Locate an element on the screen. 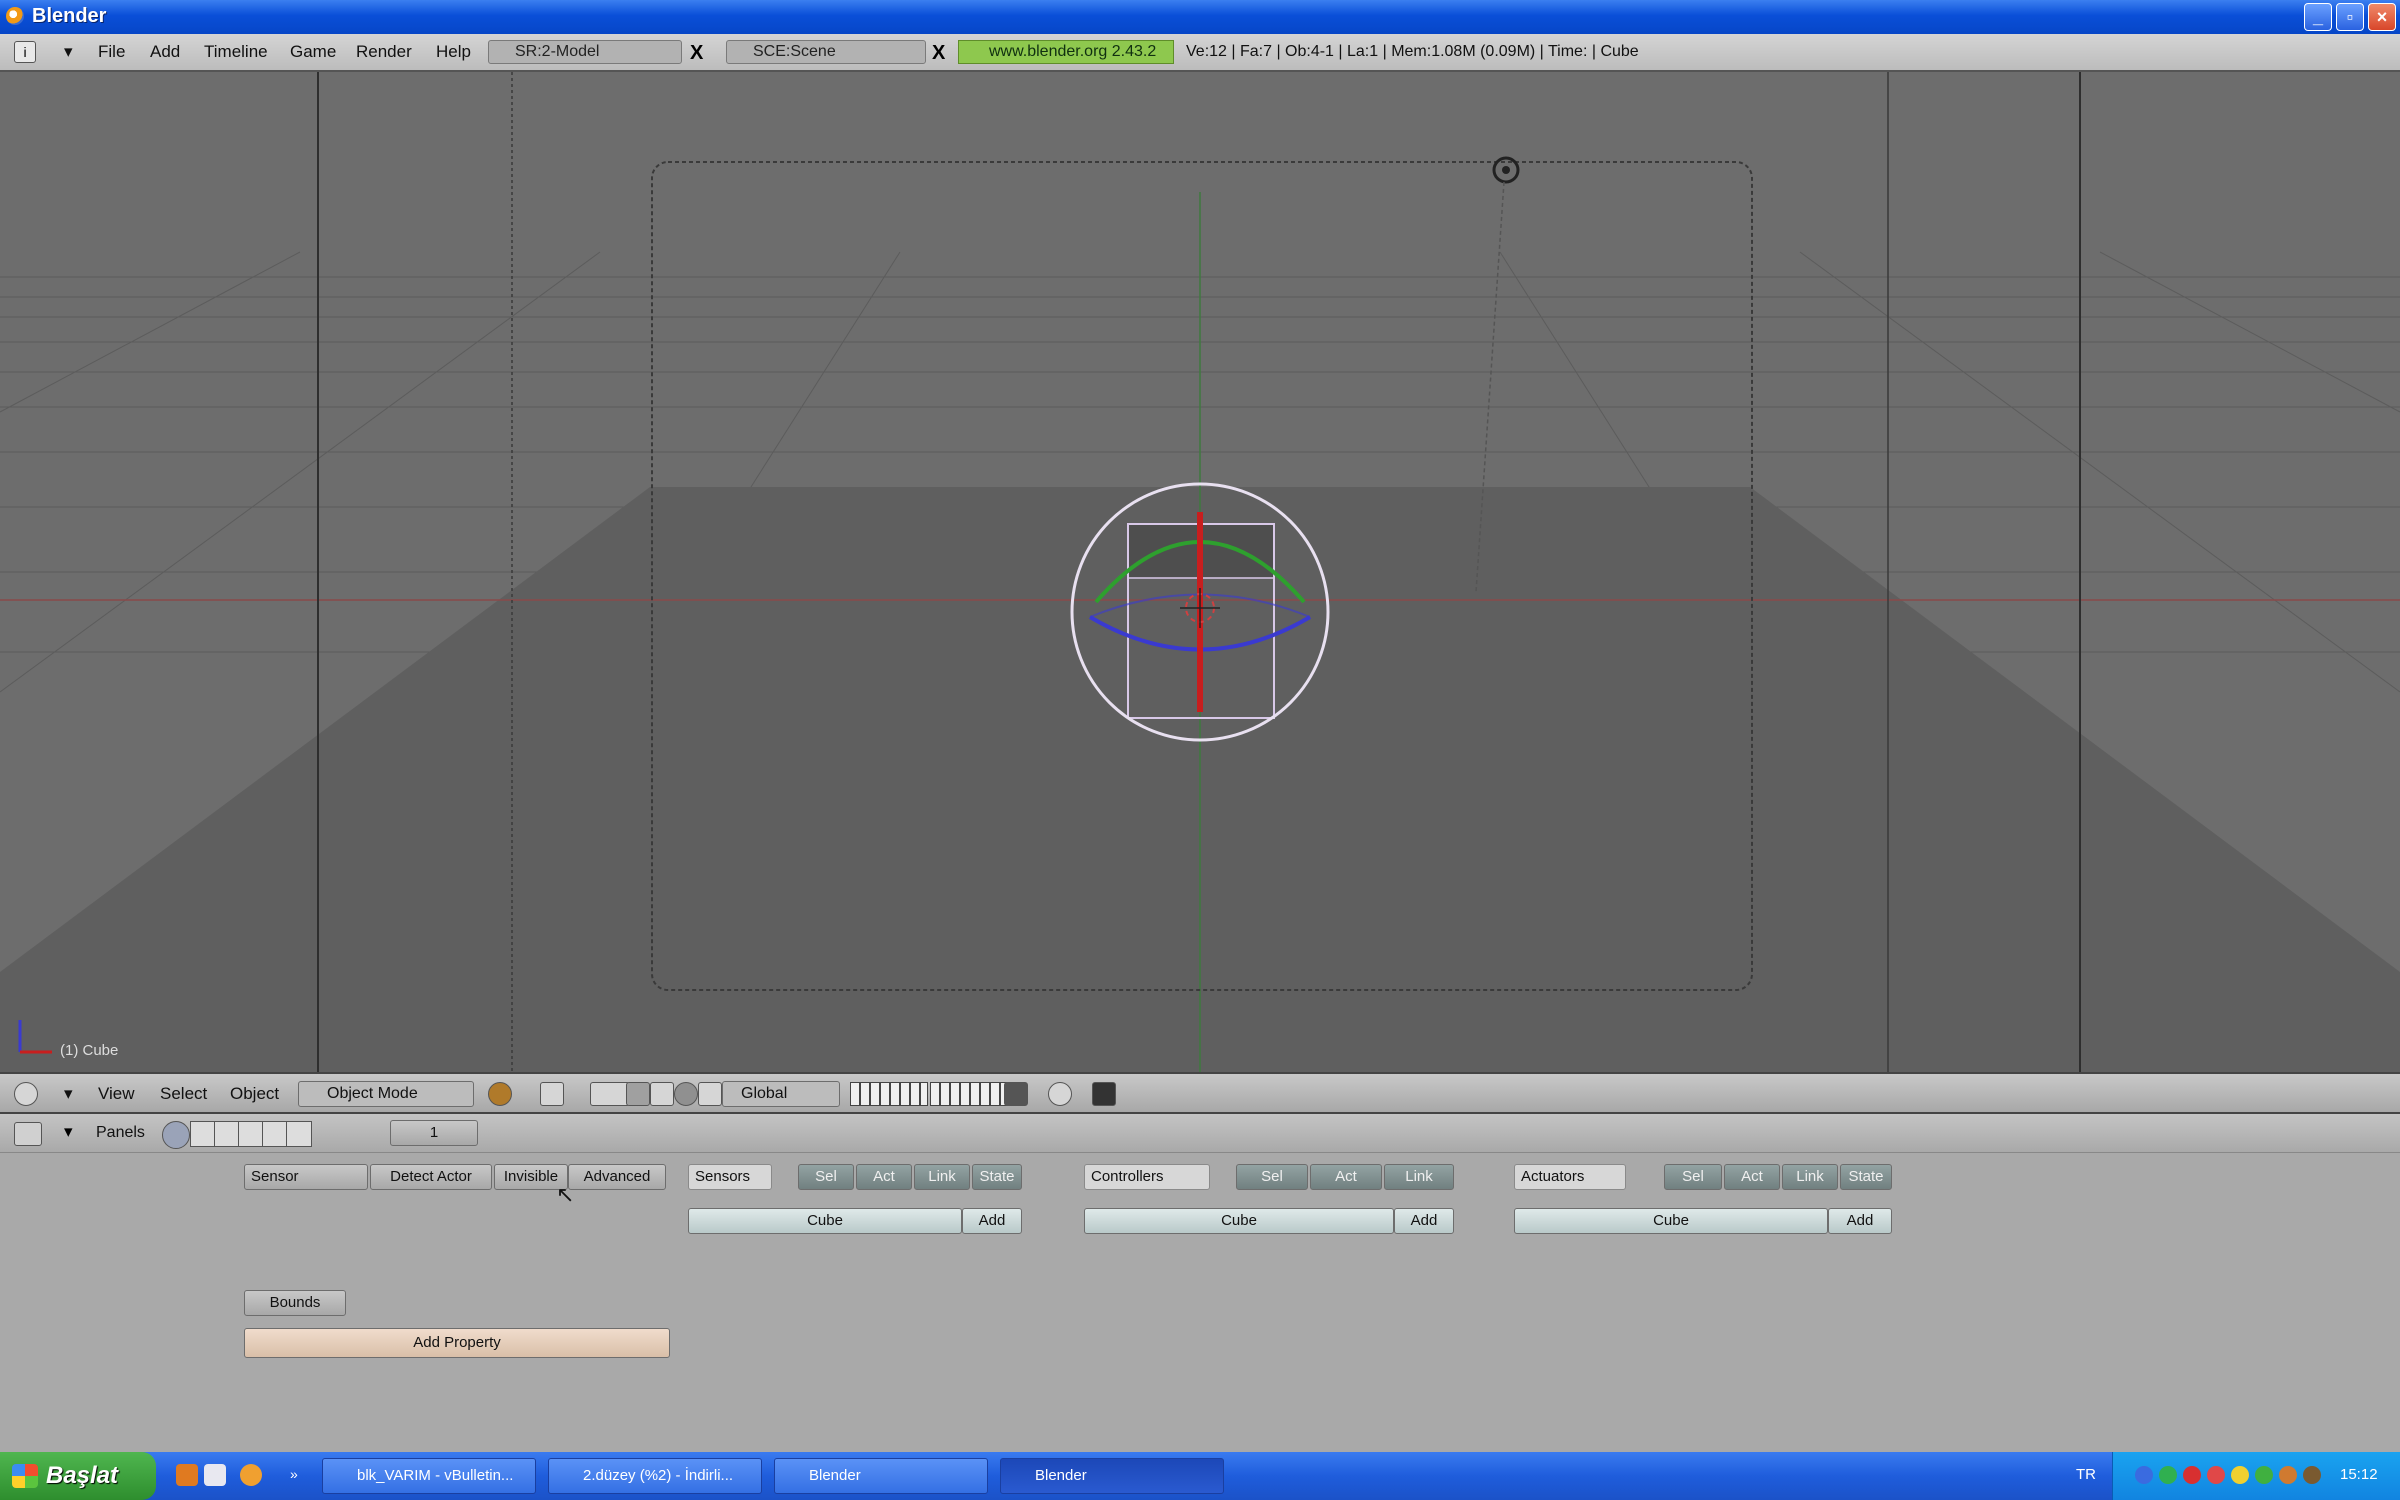 This screenshot has width=2400, height=1500. close-button: × is located at coordinates (2382, 17).